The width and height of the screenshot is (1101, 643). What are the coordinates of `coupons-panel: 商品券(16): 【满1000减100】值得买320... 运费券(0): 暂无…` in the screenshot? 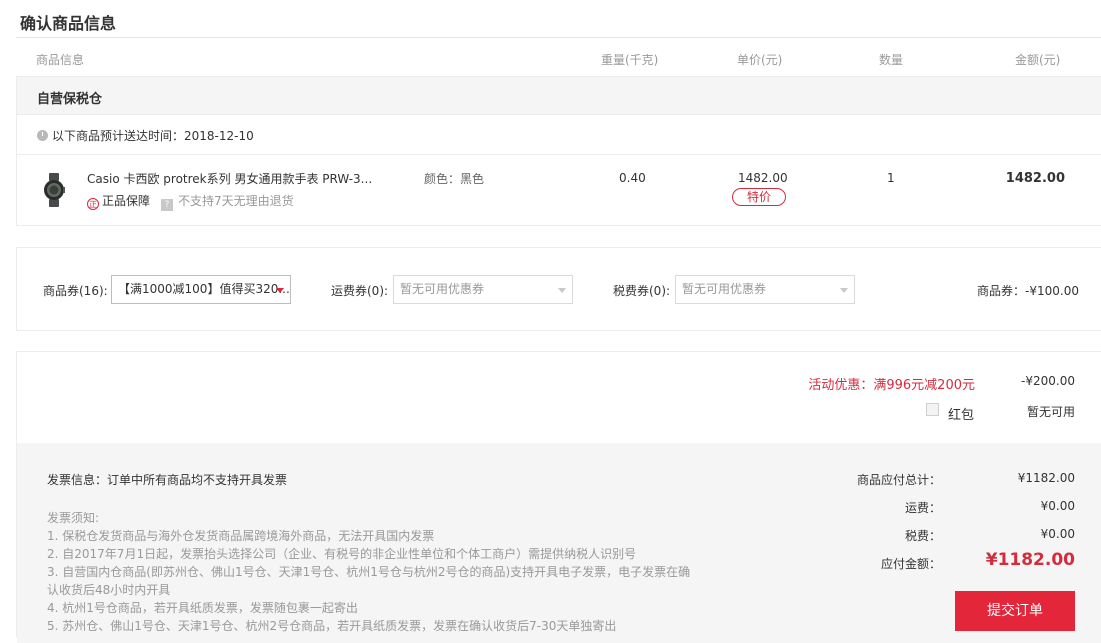 It's located at (558, 289).